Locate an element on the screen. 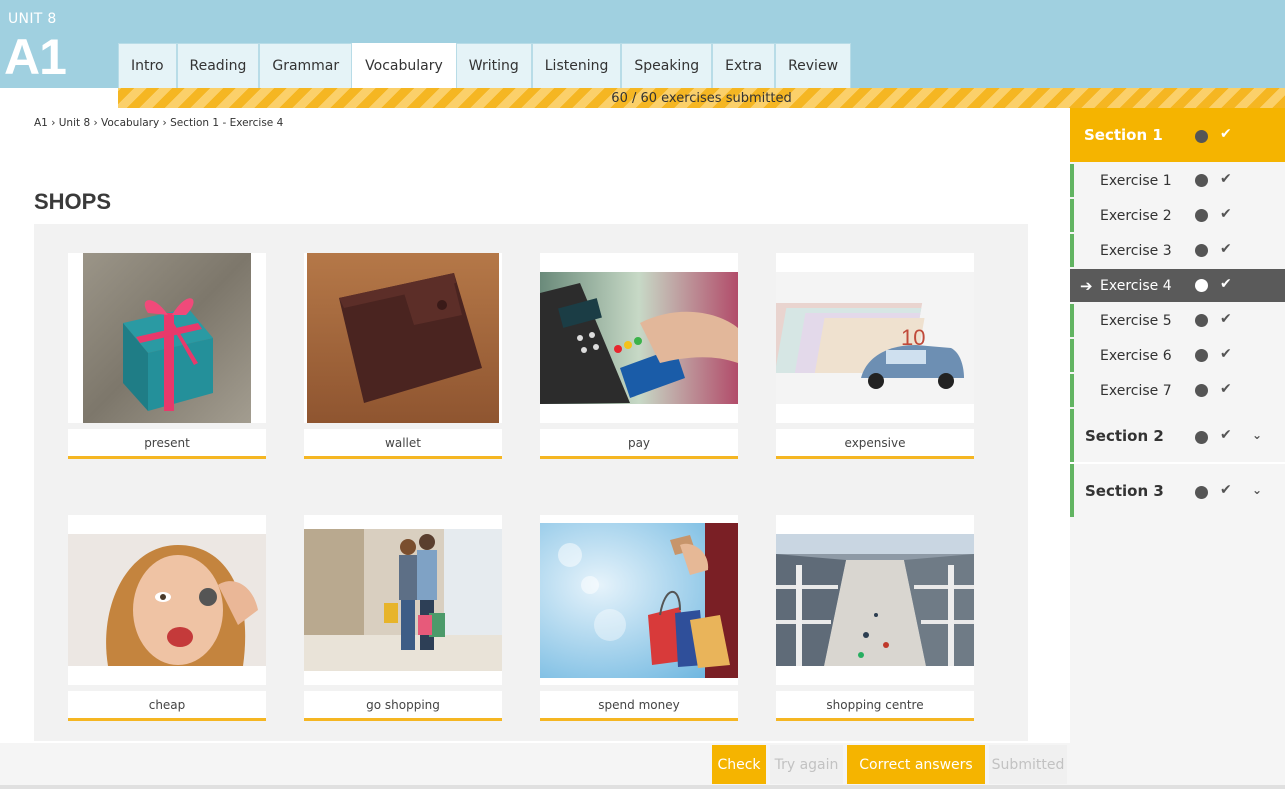  section-3-header: Section 3 ✔ ⌄ is located at coordinates (1177, 490).